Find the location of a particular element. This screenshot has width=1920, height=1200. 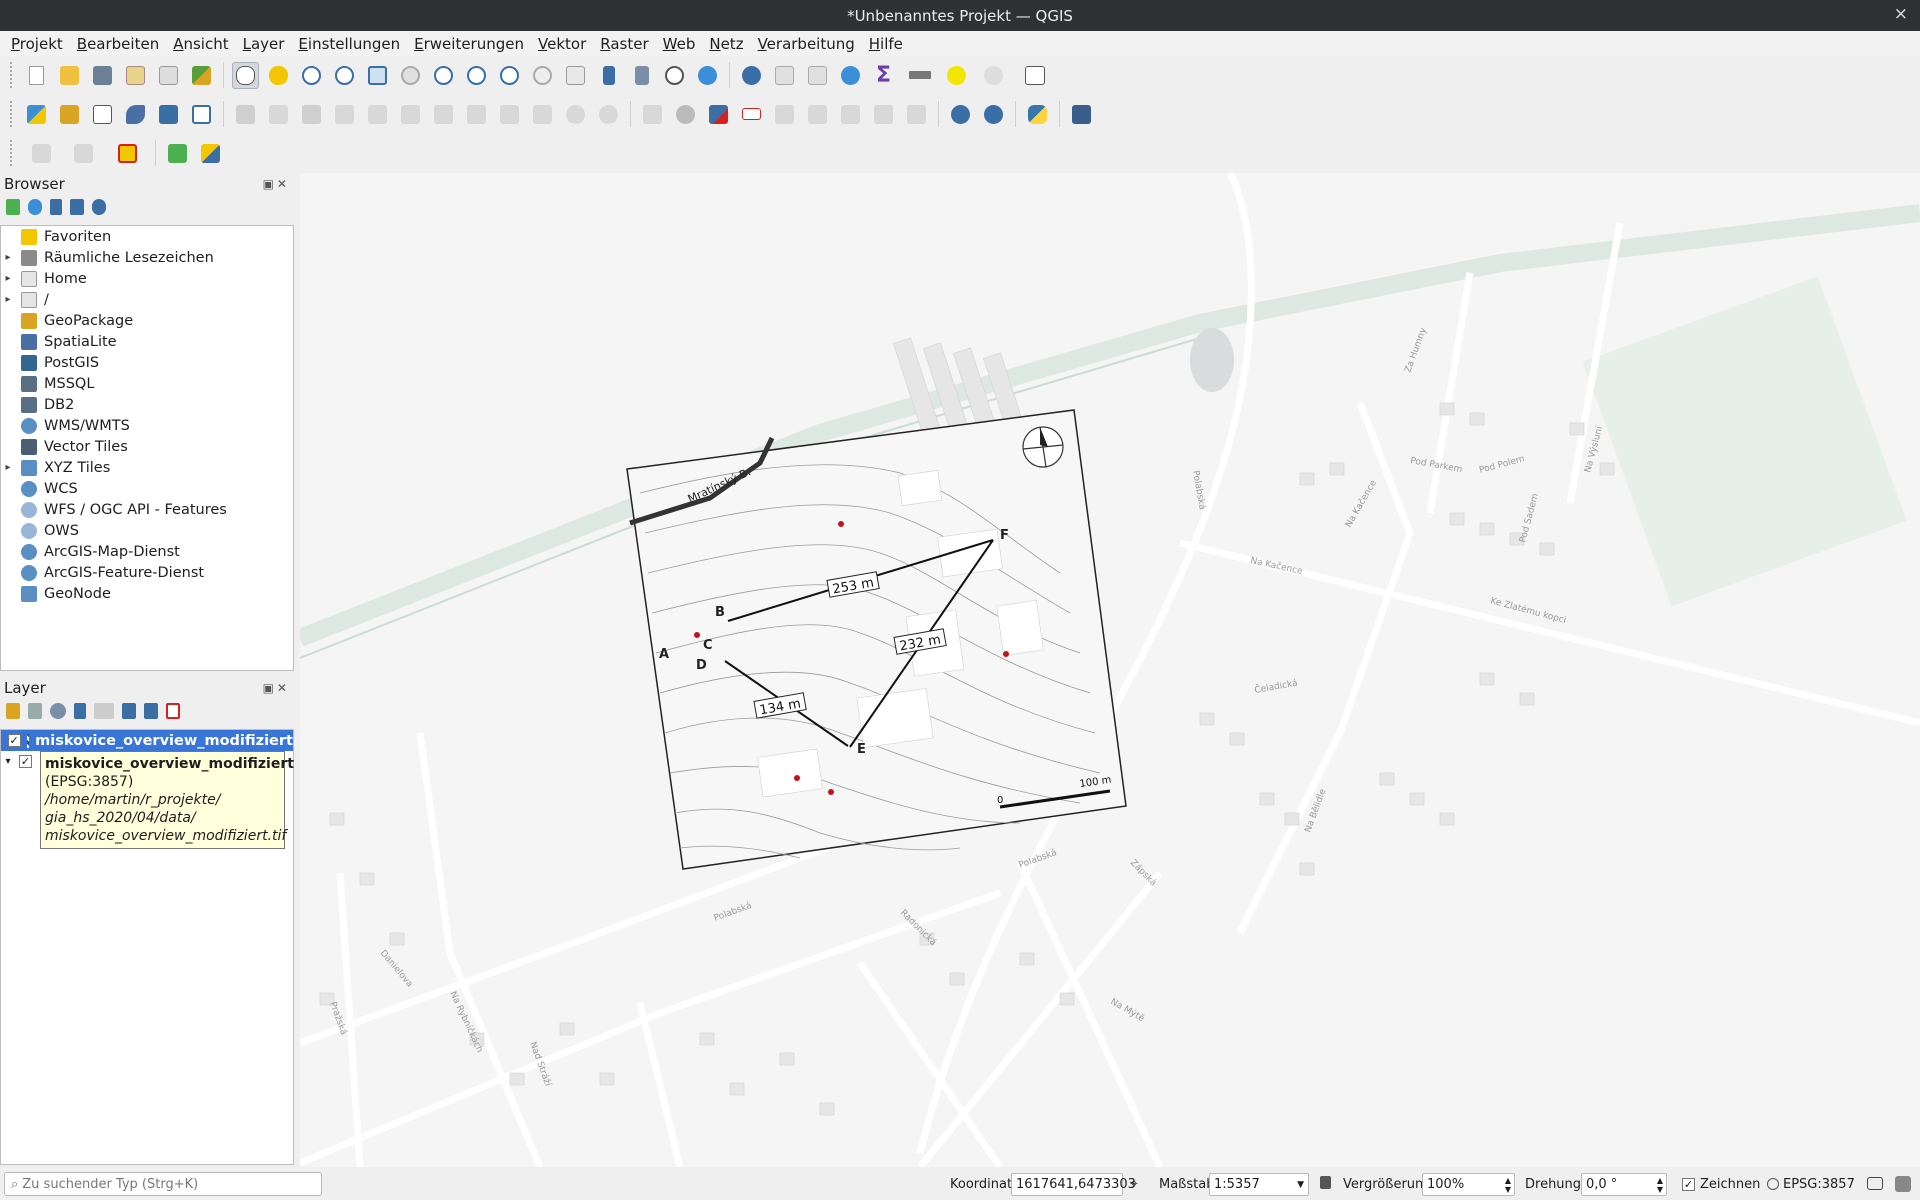

save-edits-button is located at coordinates (311, 114).